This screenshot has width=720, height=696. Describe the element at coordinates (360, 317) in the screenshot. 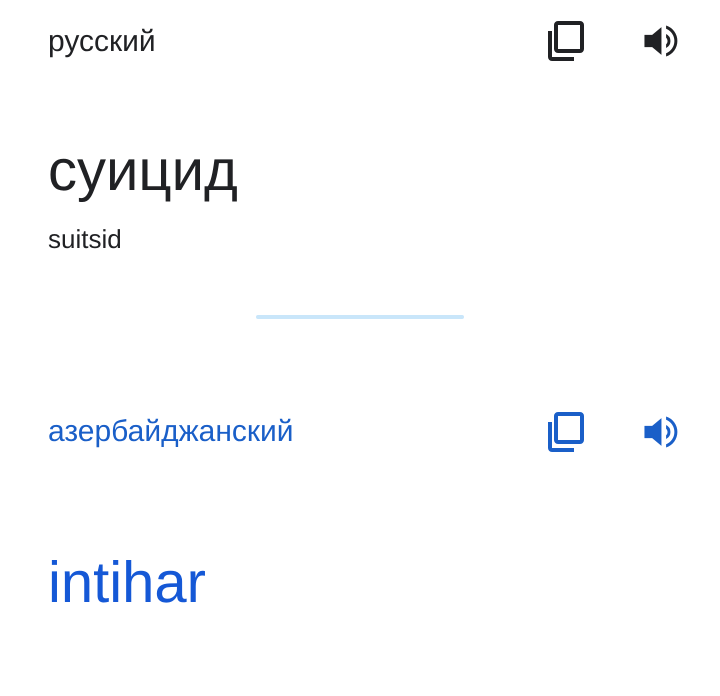

I see `drag-handle` at that location.